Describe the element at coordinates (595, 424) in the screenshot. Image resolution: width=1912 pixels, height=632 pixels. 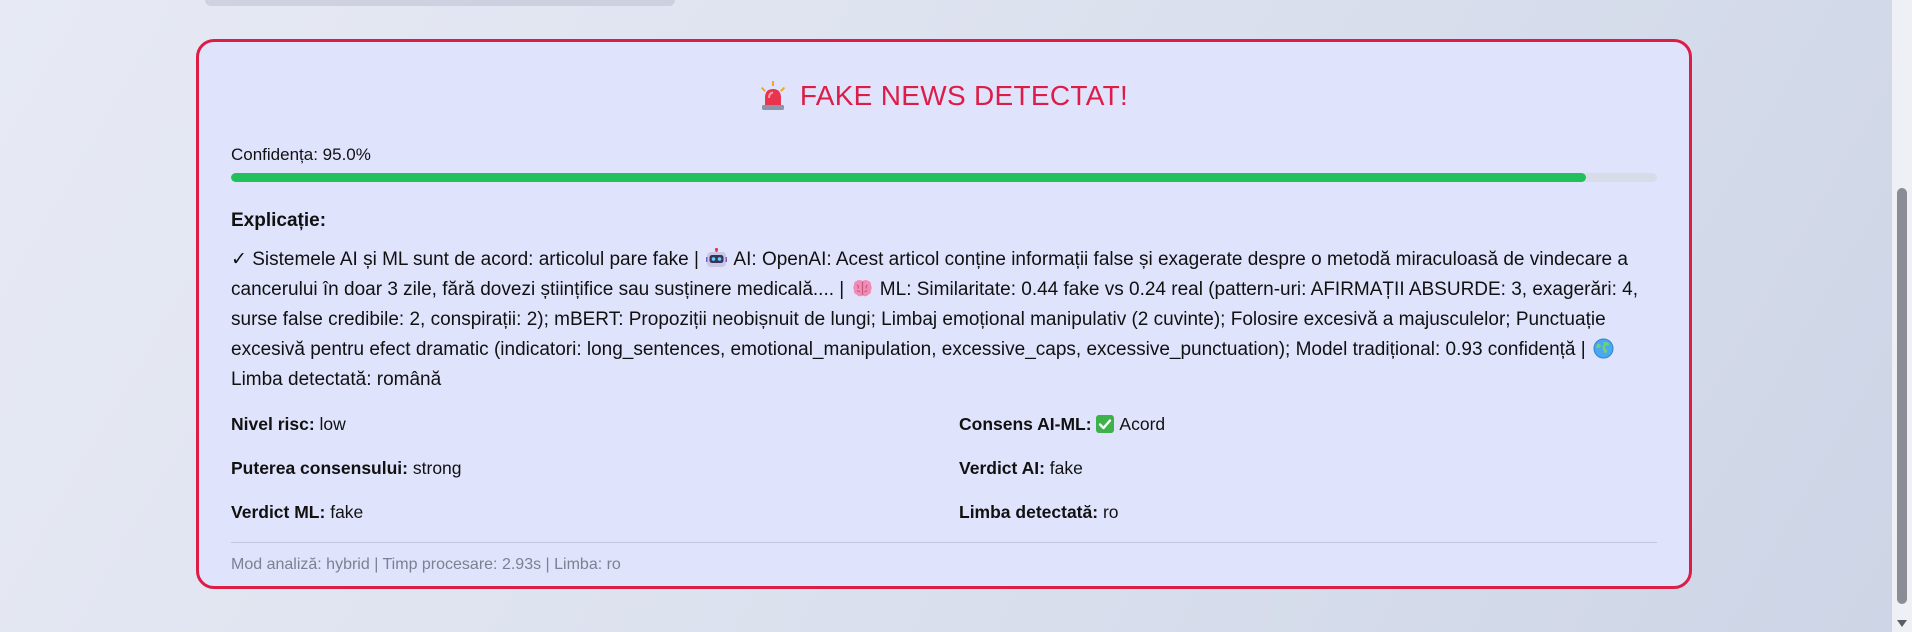
I see `risk-level-row: Nivel risc: low` at that location.